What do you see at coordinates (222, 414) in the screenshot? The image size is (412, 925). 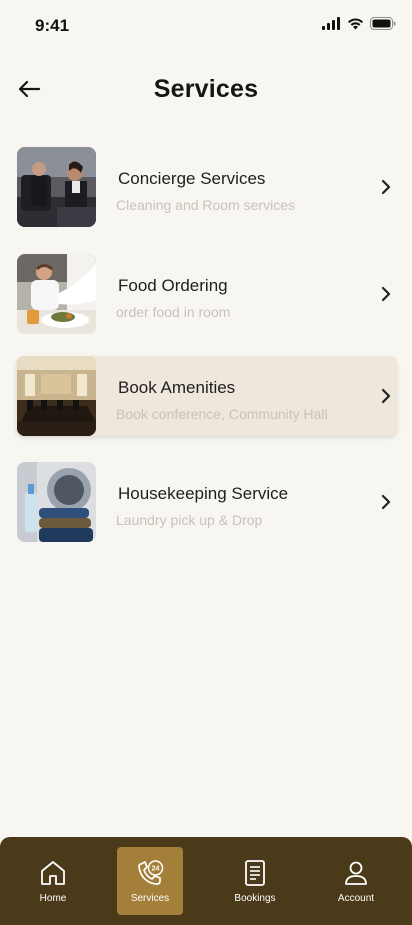 I see `service-subtitle: Book conference, Community Hall` at bounding box center [222, 414].